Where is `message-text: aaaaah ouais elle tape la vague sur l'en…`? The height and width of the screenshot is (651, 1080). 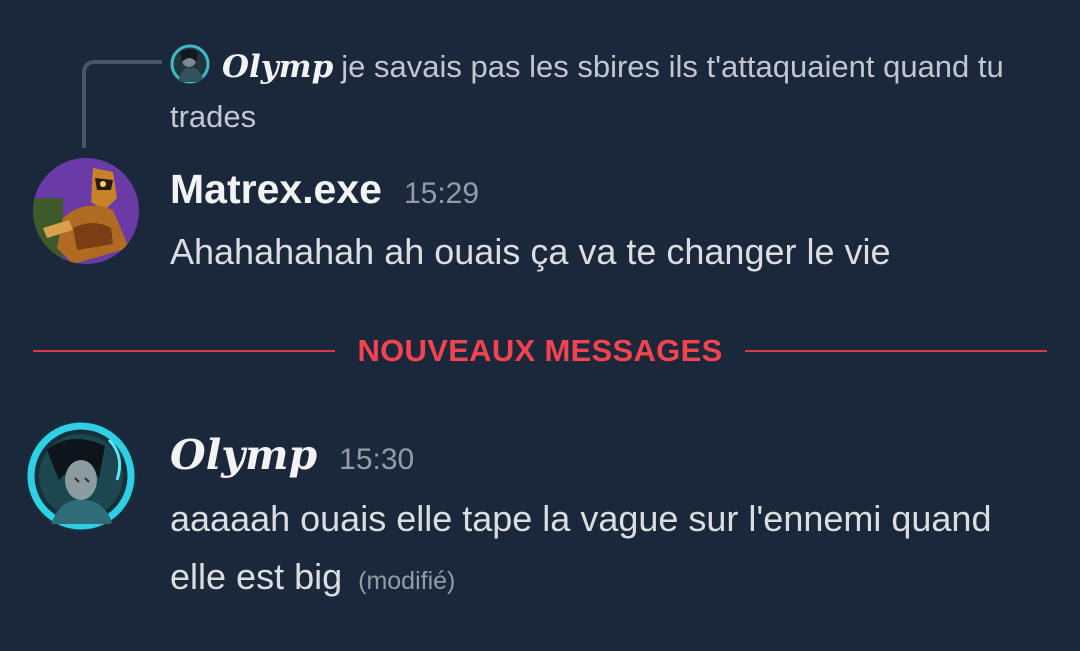 message-text: aaaaah ouais elle tape la vague sur l'en… is located at coordinates (590, 550).